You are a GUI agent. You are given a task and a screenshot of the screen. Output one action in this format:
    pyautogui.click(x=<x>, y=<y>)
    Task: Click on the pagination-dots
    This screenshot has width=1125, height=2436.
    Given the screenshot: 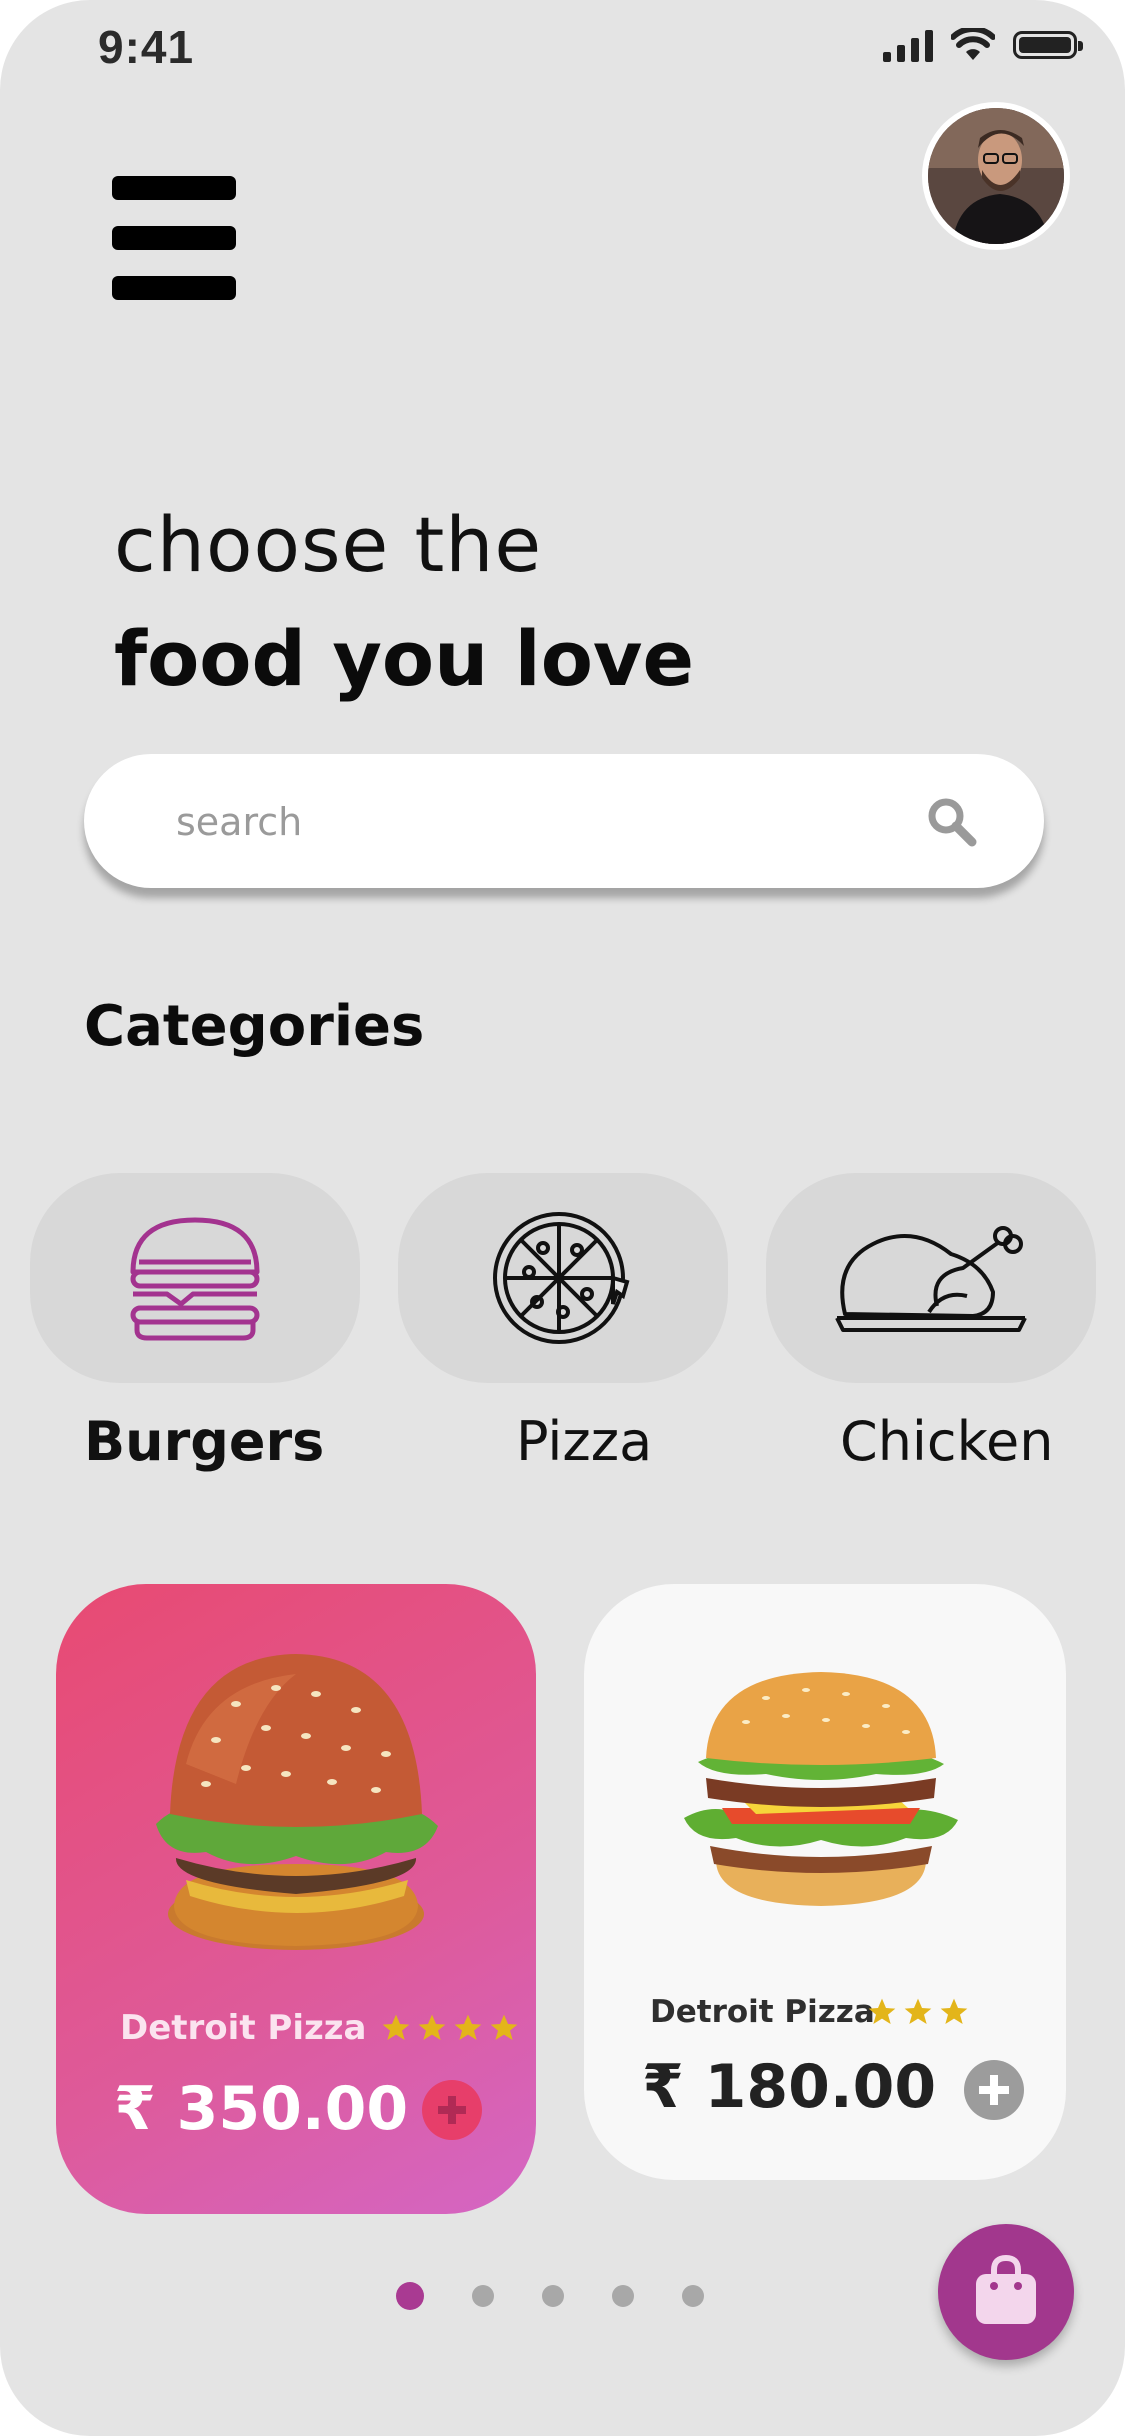 What is the action you would take?
    pyautogui.click(x=550, y=2296)
    